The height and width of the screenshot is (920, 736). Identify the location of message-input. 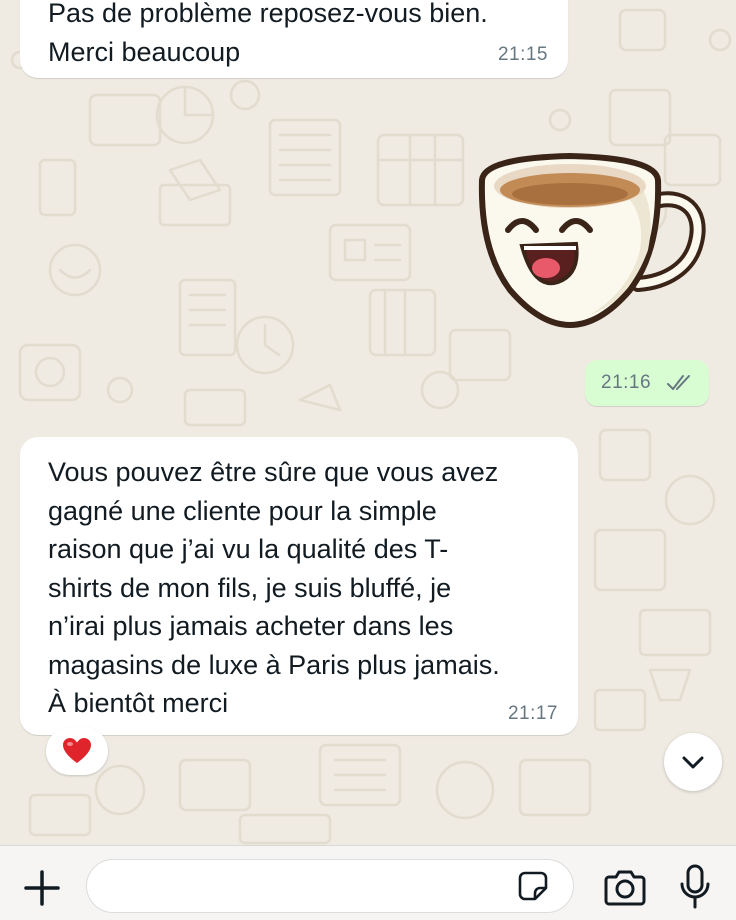
(307, 887).